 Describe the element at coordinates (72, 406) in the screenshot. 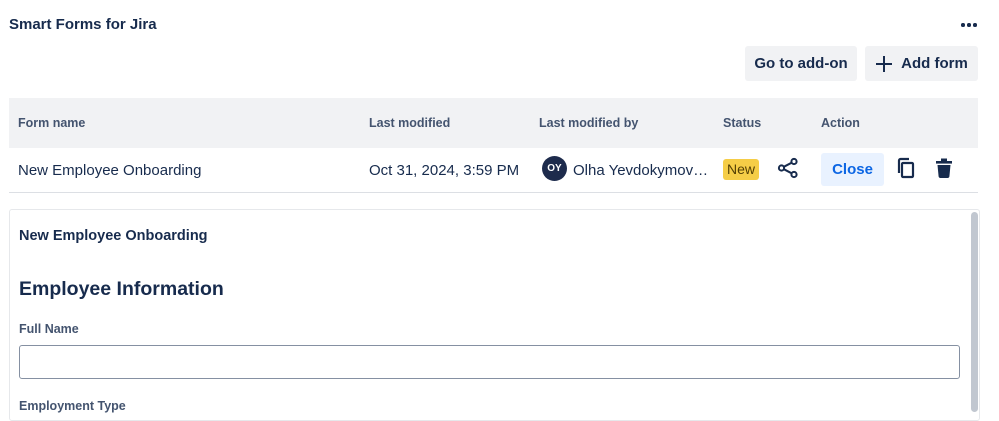

I see `employment-type-label: Employment Type` at that location.